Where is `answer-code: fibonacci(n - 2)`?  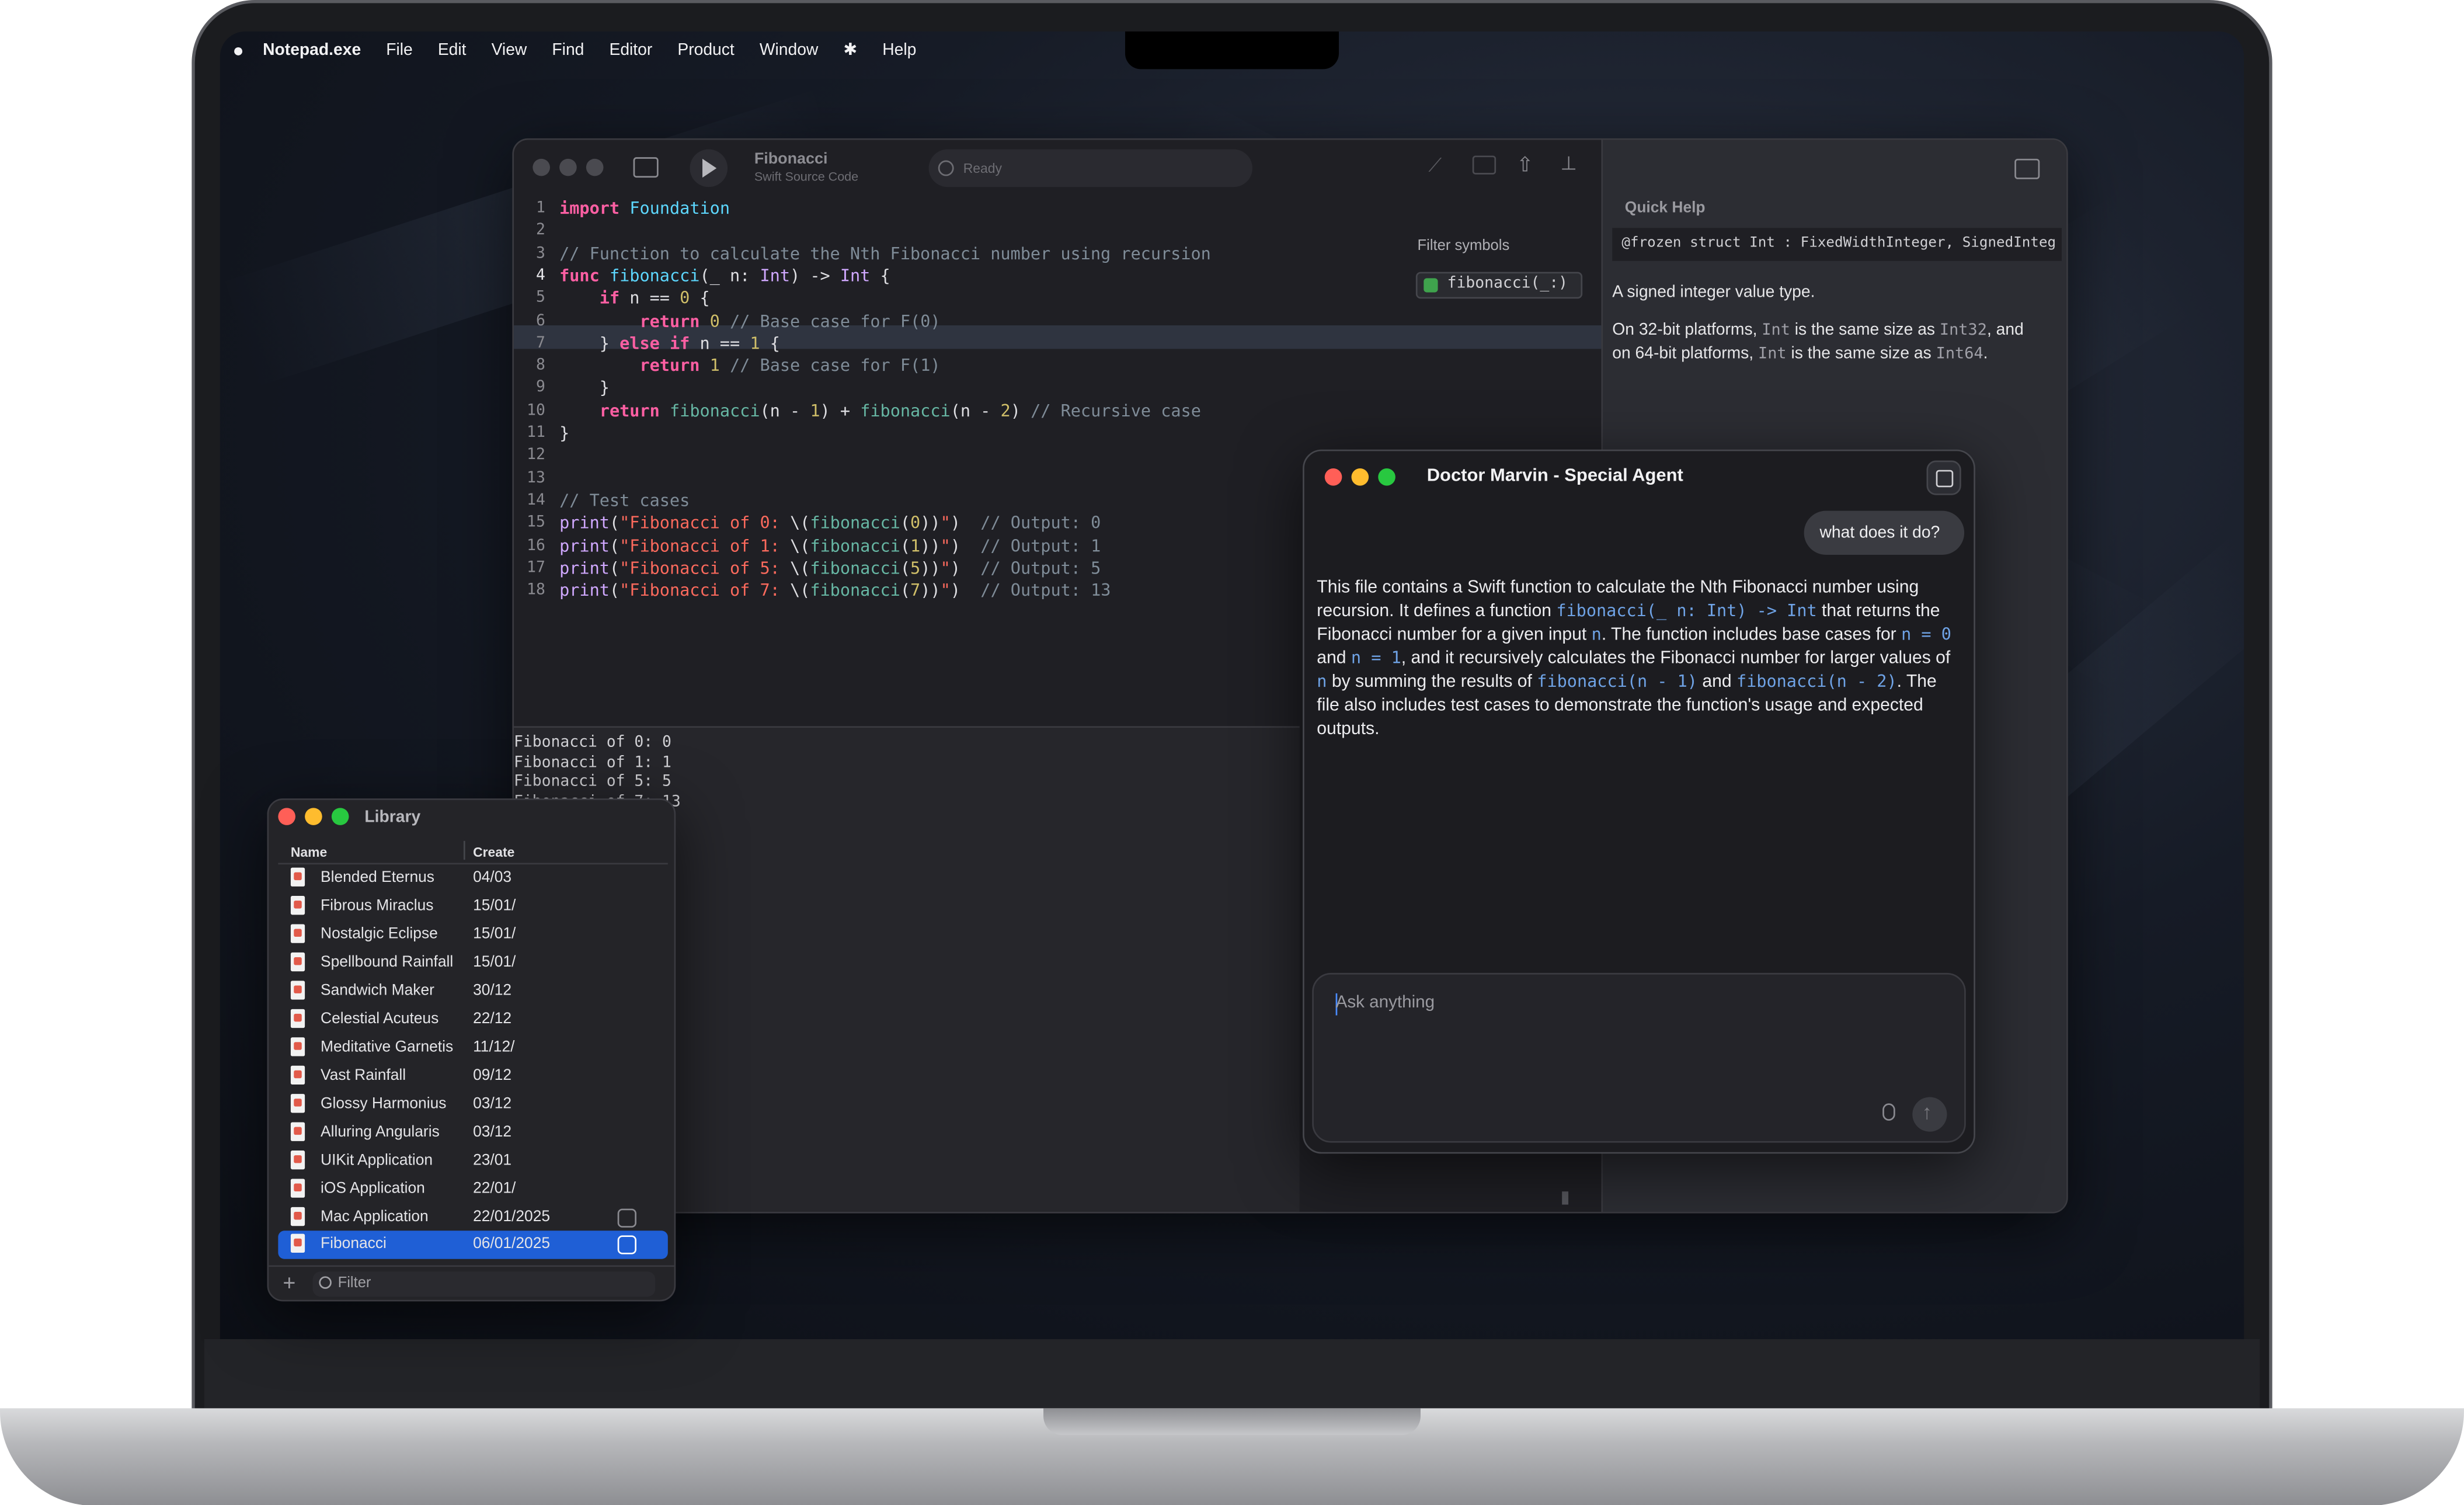
answer-code: fibonacci(n - 2) is located at coordinates (1816, 682).